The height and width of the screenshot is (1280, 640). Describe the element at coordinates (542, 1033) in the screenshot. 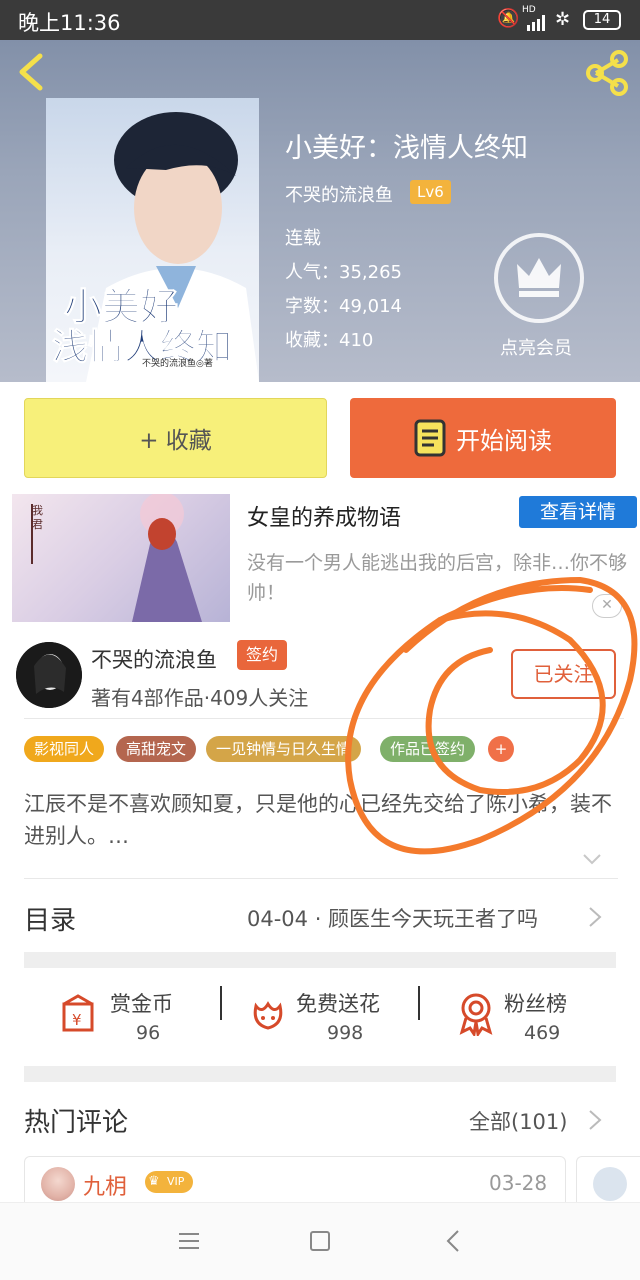

I see `fan-value: 469` at that location.